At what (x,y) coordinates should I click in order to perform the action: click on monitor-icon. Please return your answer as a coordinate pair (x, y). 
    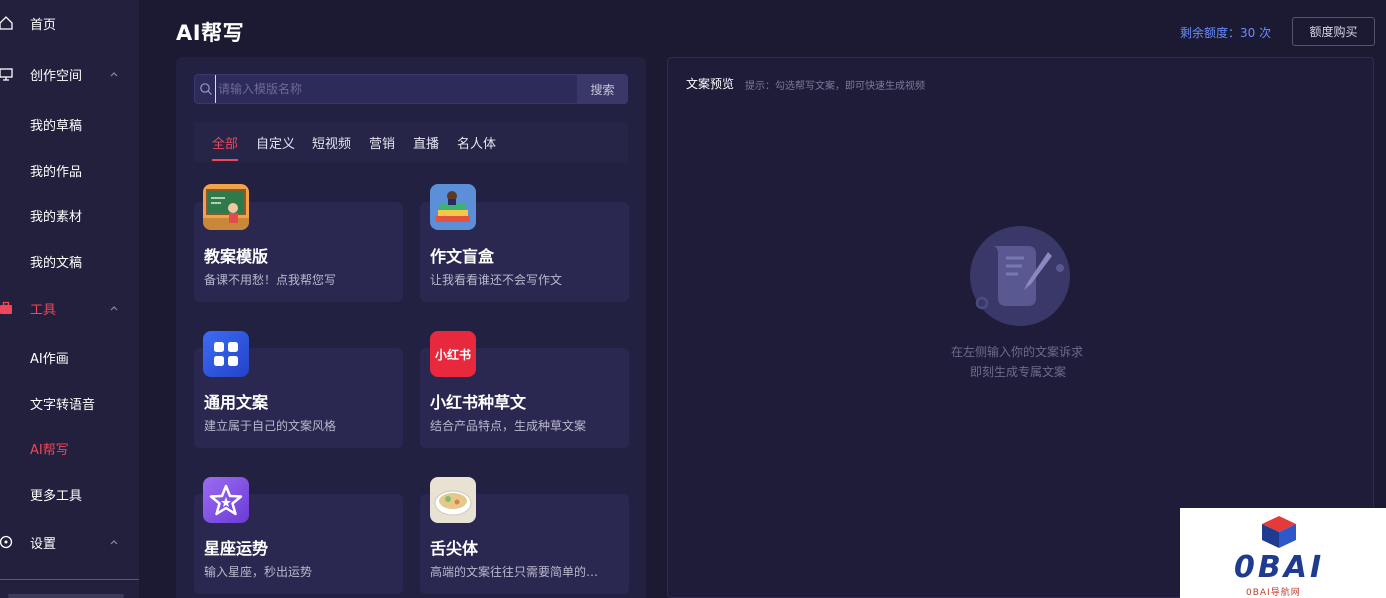
    Looking at the image, I should click on (7, 74).